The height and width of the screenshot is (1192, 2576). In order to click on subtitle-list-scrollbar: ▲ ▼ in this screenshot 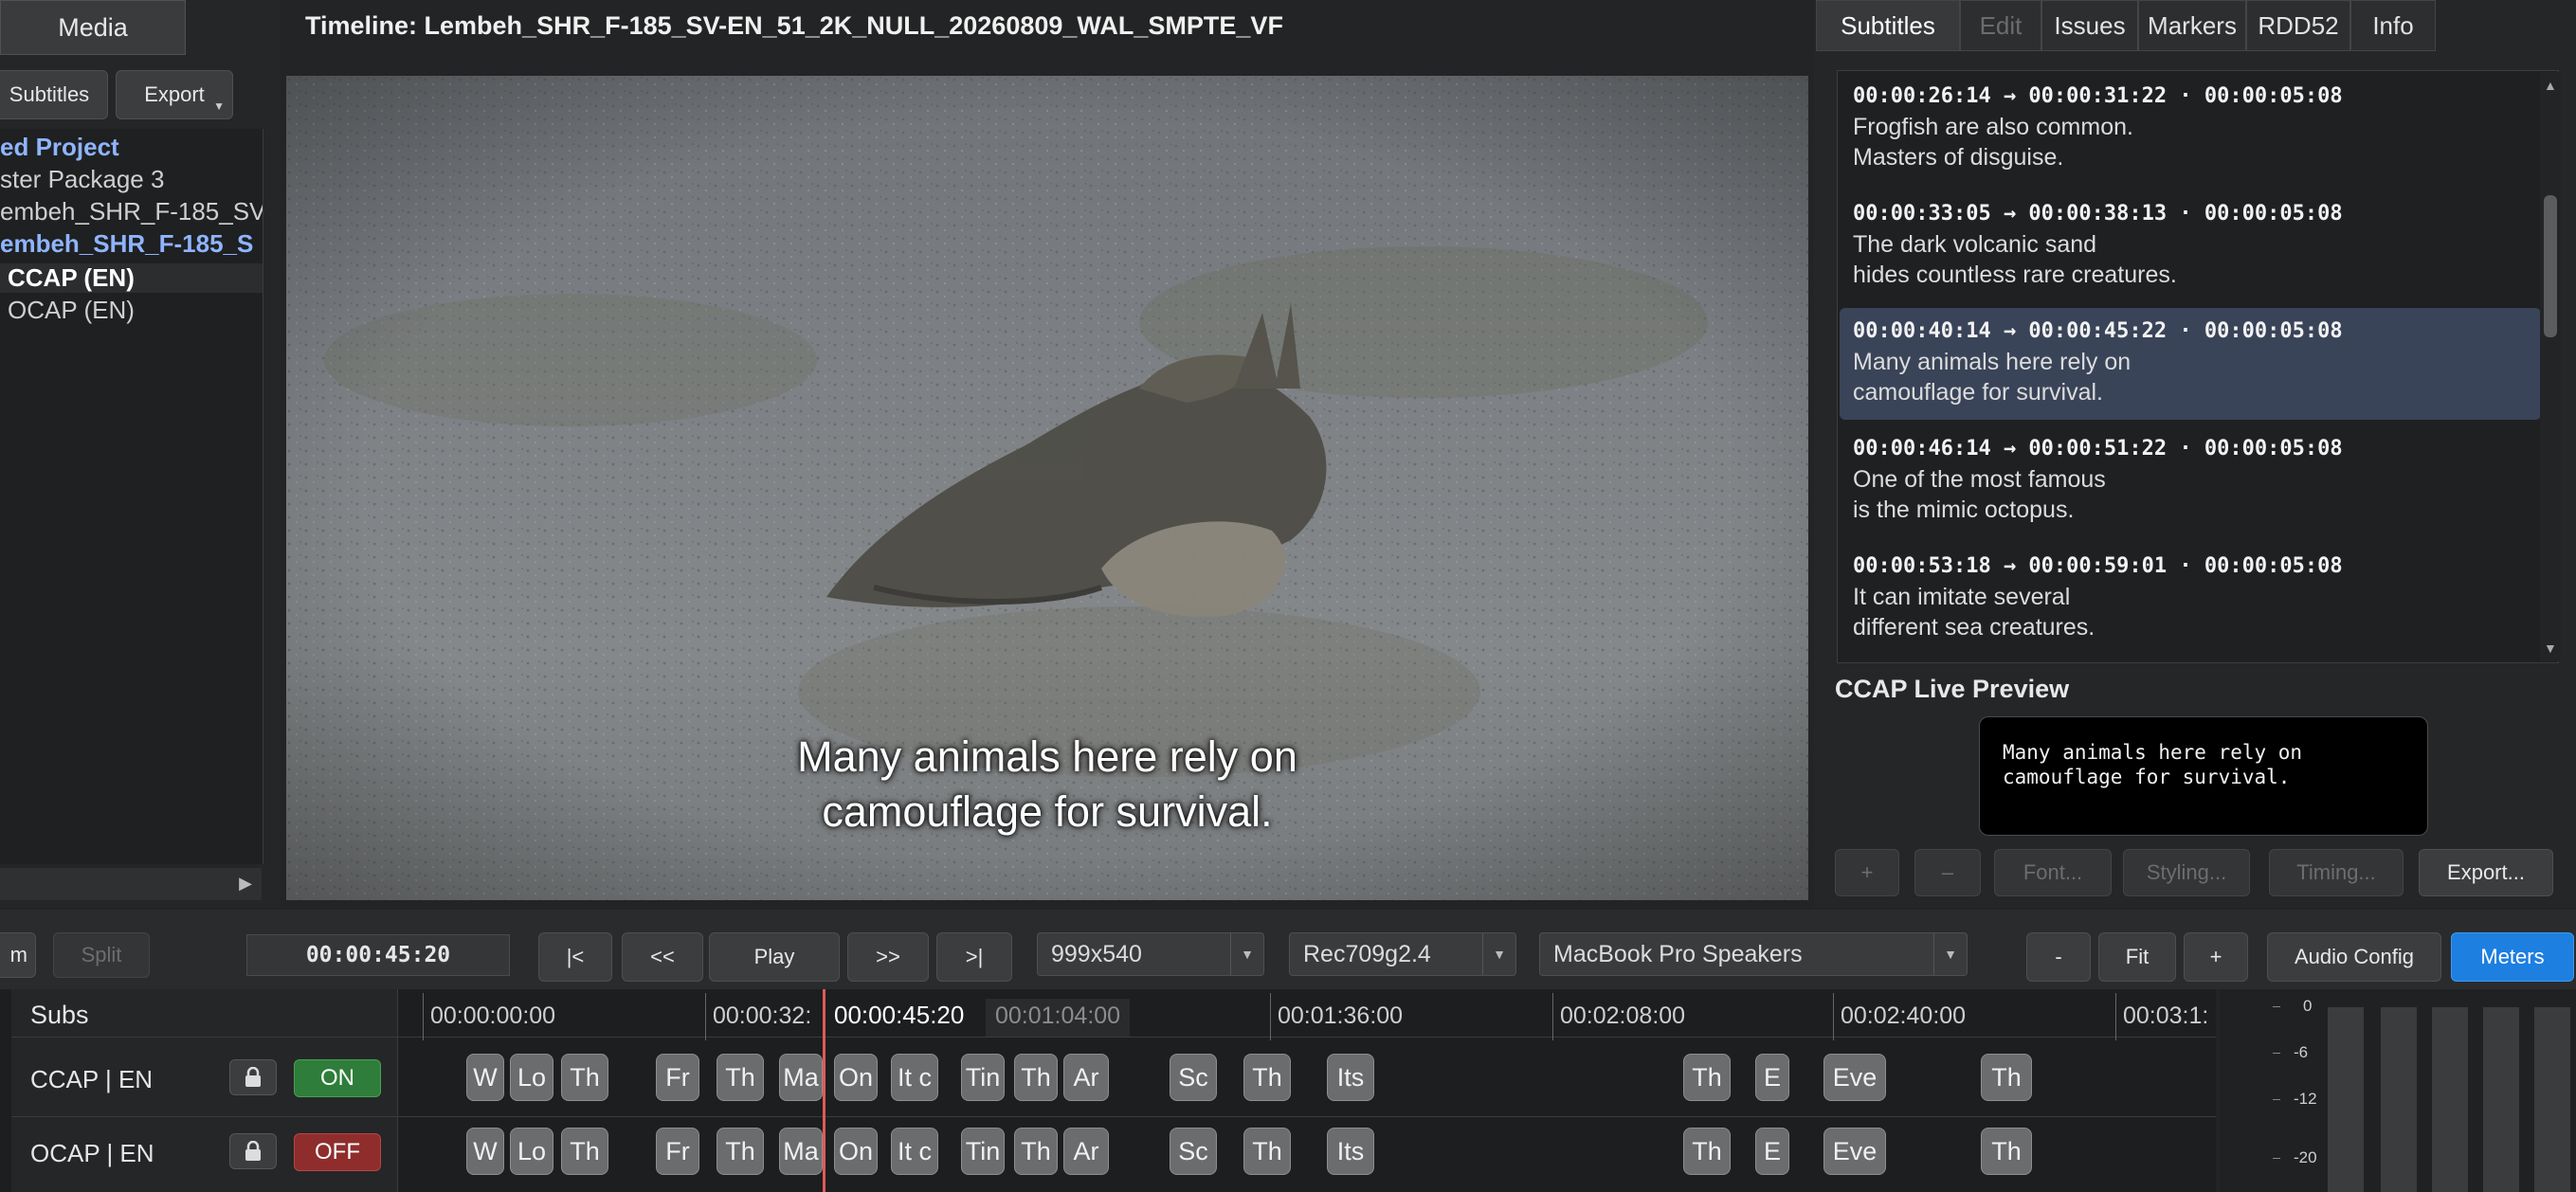, I will do `click(2550, 366)`.